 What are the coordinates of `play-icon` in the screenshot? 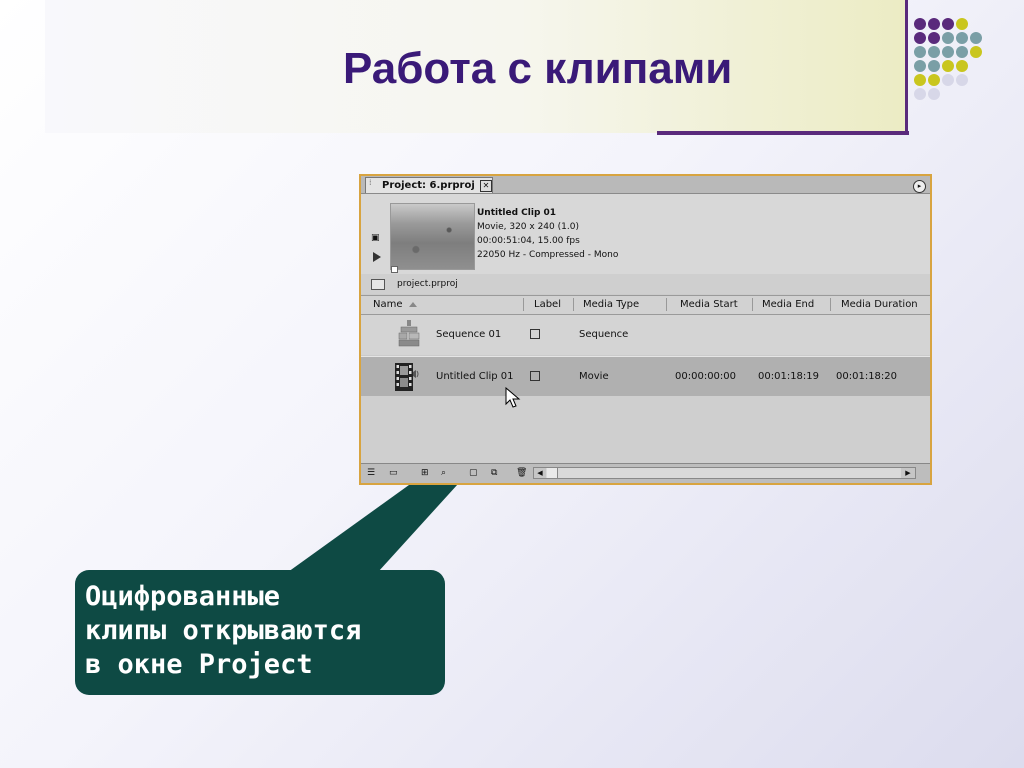 It's located at (377, 257).